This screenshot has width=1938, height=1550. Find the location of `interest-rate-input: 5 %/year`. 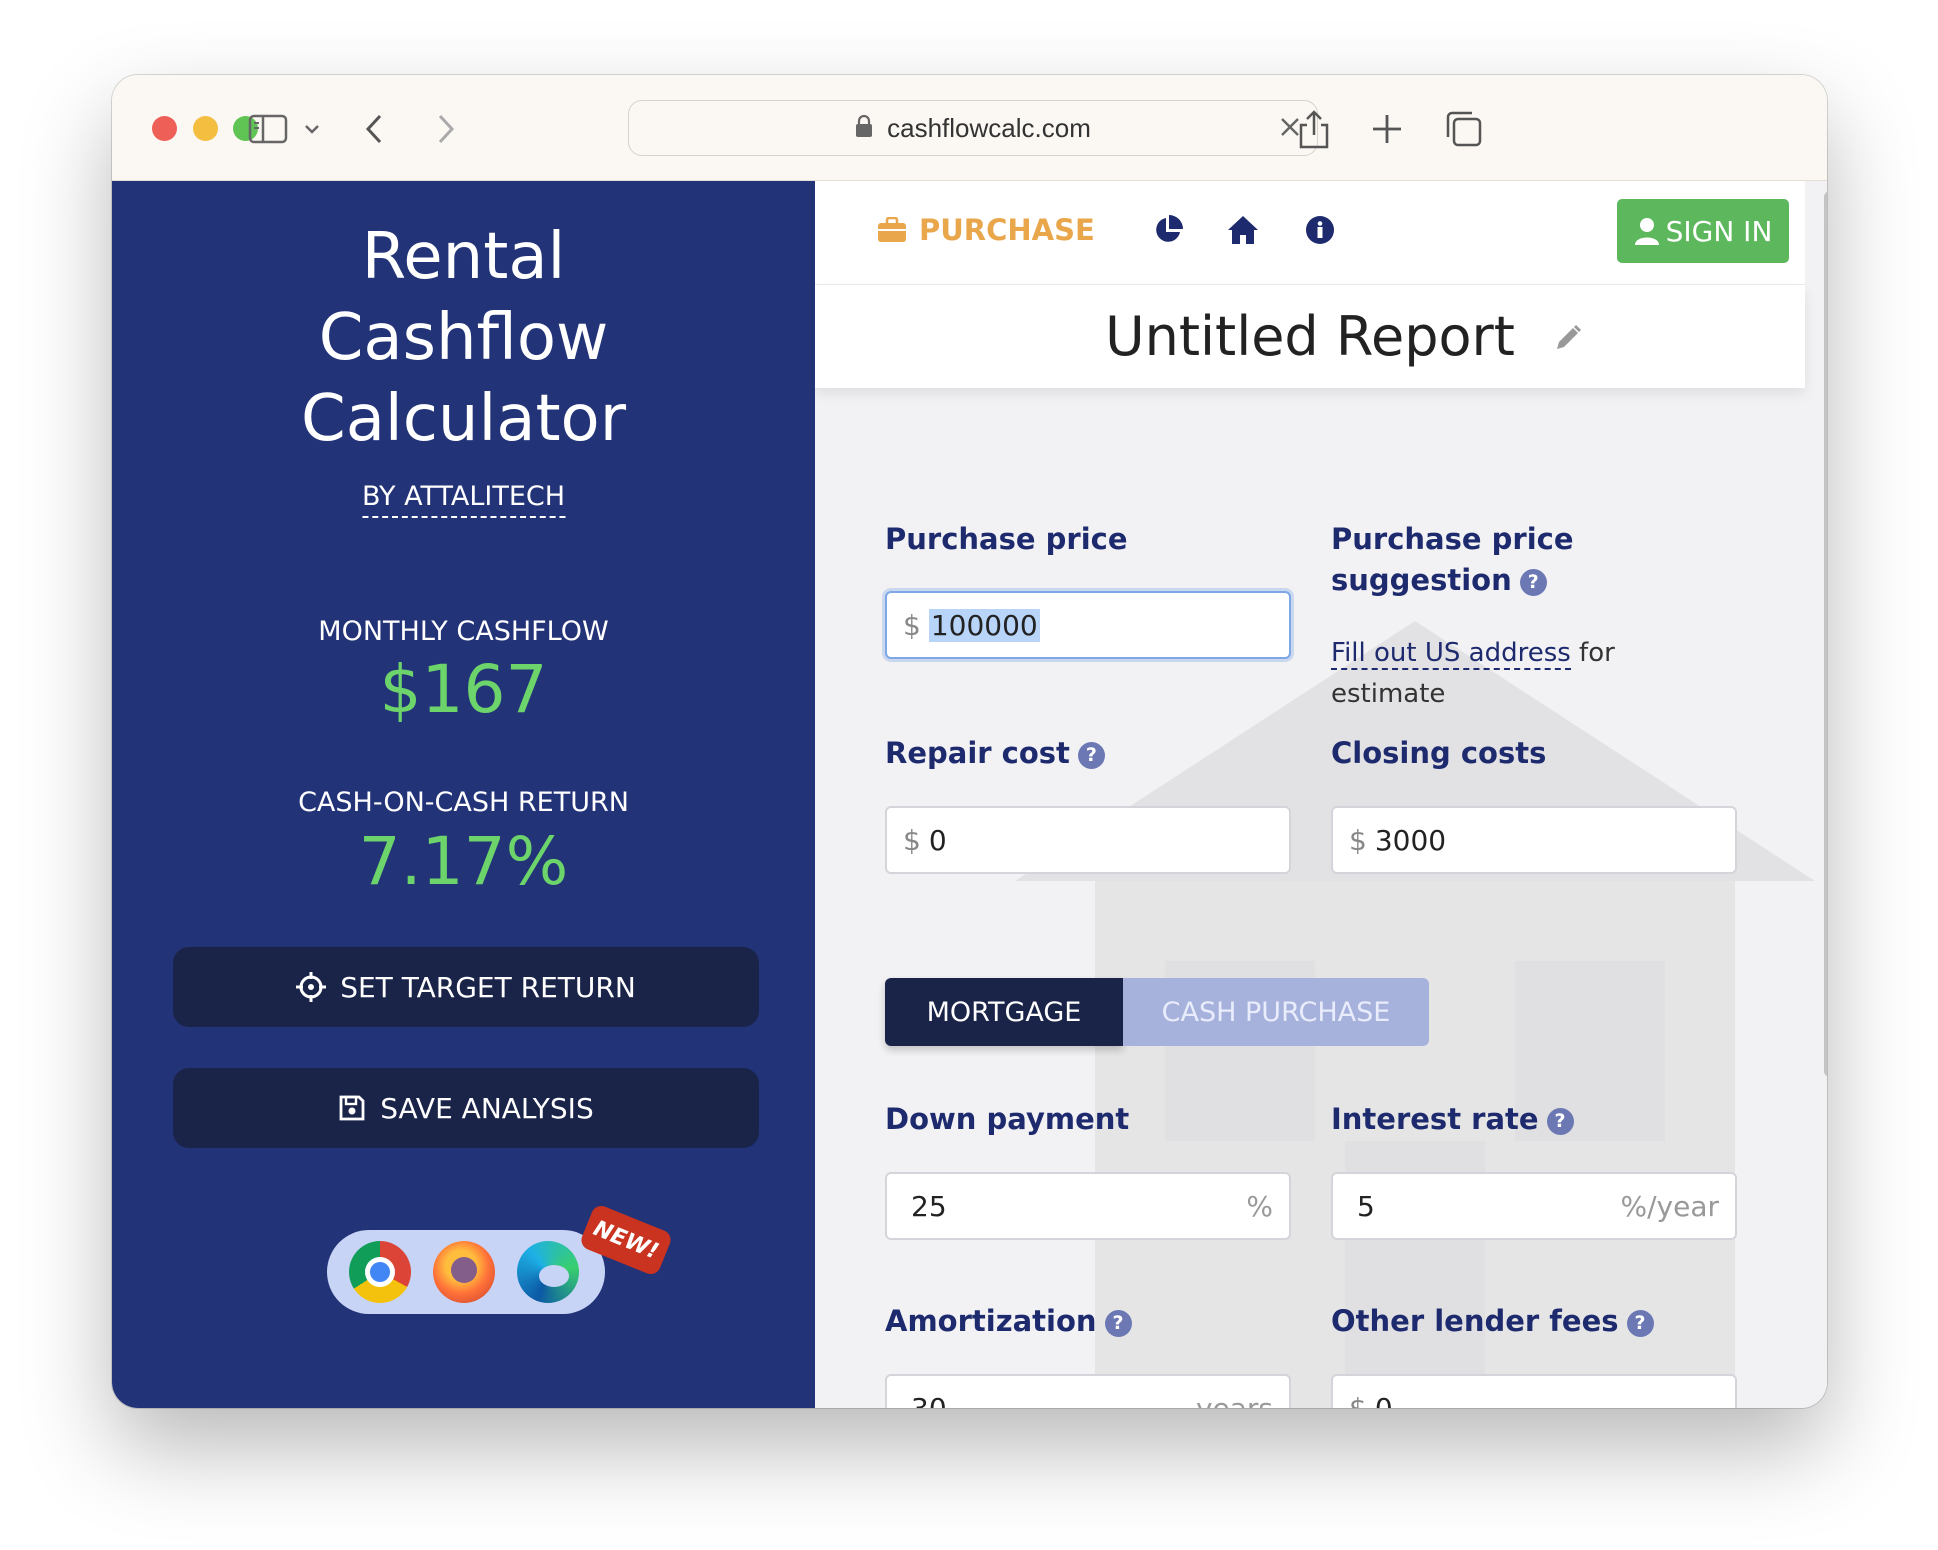

interest-rate-input: 5 %/year is located at coordinates (1534, 1206).